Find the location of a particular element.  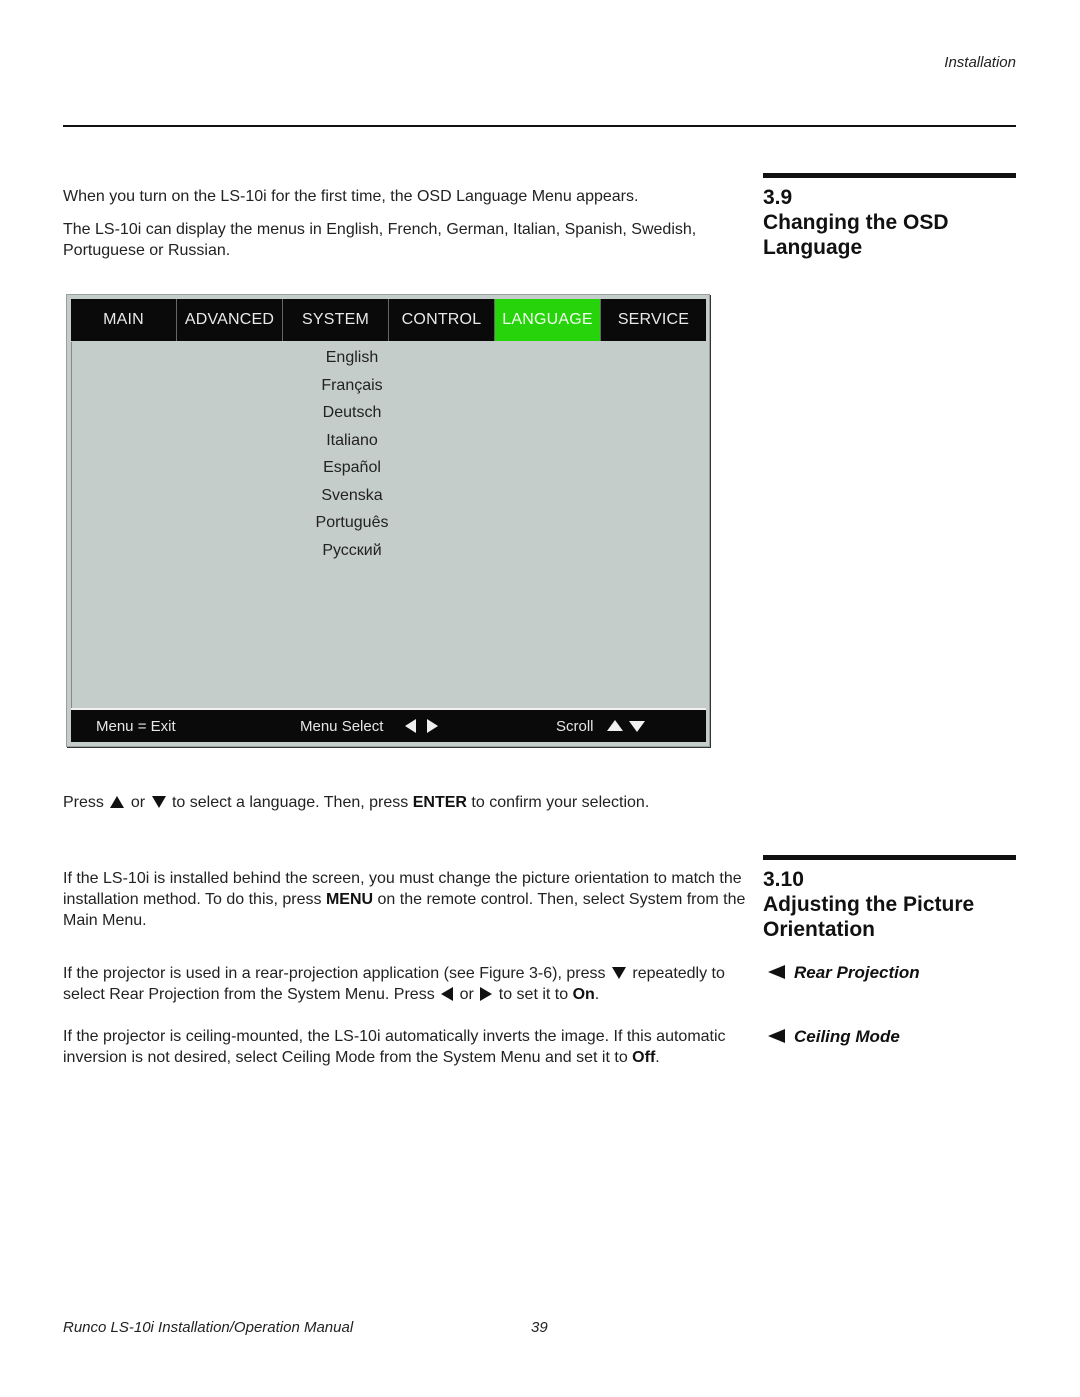

section-number: 3.9 is located at coordinates (778, 197).